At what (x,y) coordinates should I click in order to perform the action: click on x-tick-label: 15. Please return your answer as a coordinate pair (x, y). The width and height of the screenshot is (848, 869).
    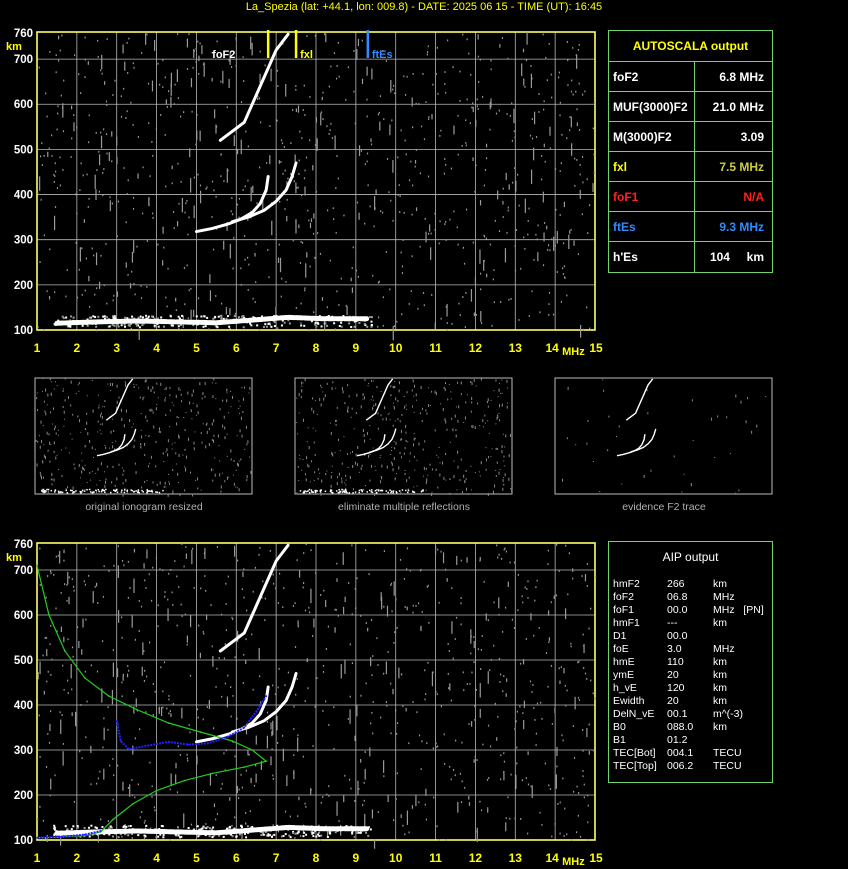
    Looking at the image, I should click on (596, 348).